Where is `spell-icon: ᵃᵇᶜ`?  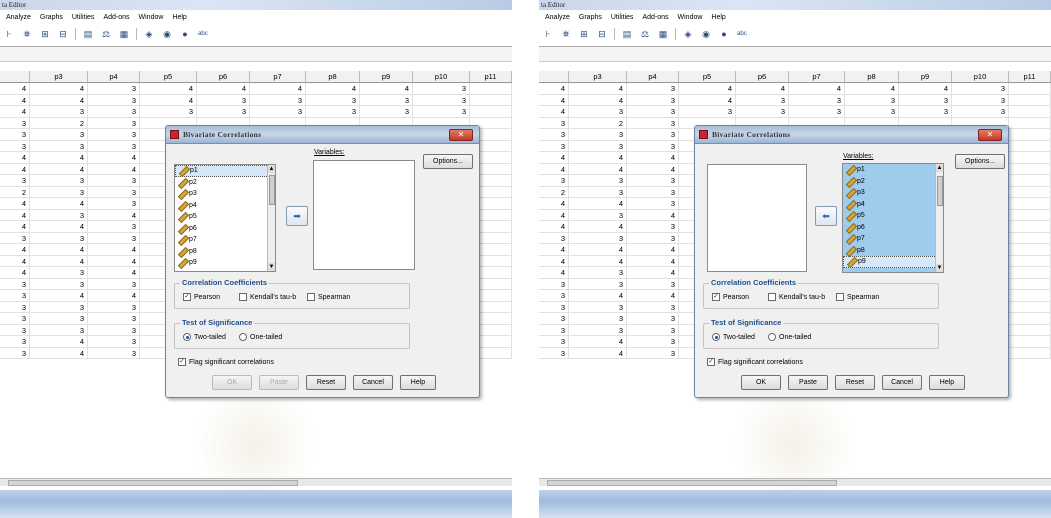
spell-icon: ᵃᵇᶜ is located at coordinates (742, 34).